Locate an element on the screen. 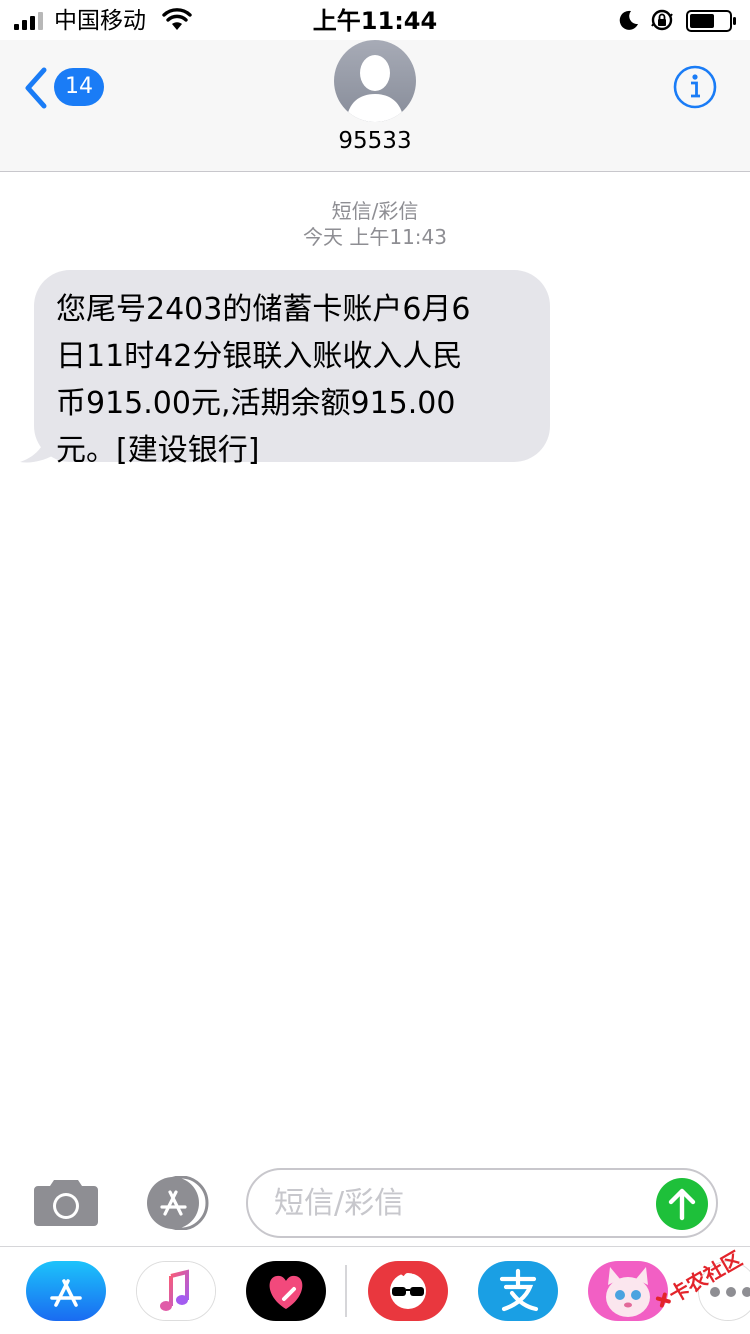  sunglasses-app-icon is located at coordinates (408, 1291).